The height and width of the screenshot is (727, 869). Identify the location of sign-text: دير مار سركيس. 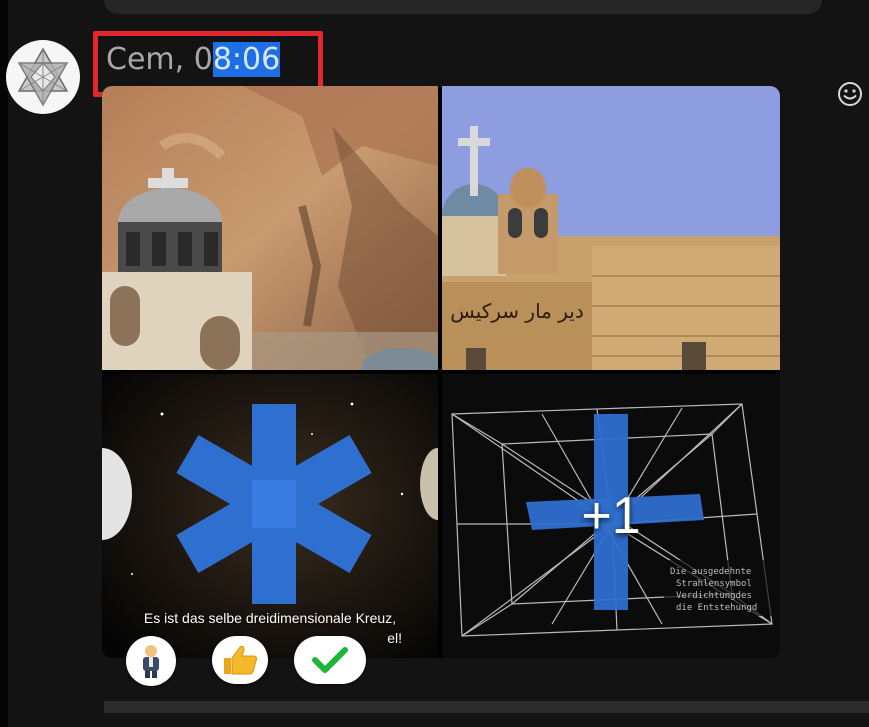
(517, 311).